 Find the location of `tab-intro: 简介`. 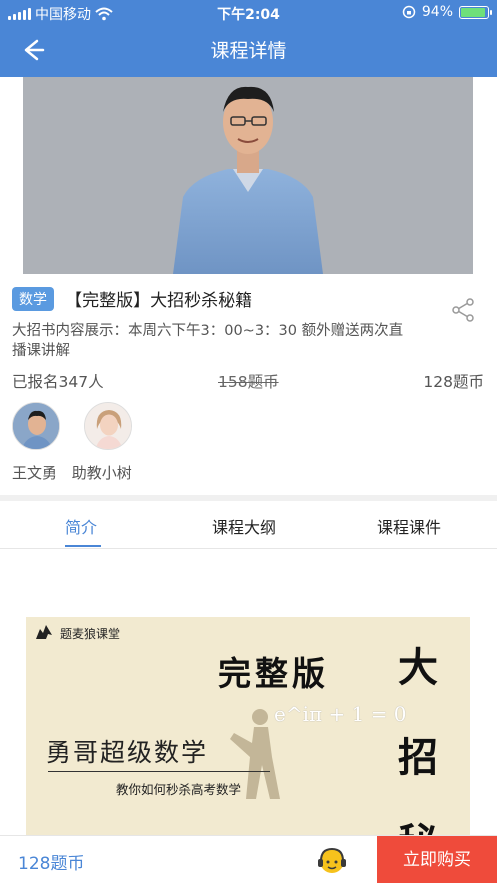

tab-intro: 简介 is located at coordinates (81, 526).